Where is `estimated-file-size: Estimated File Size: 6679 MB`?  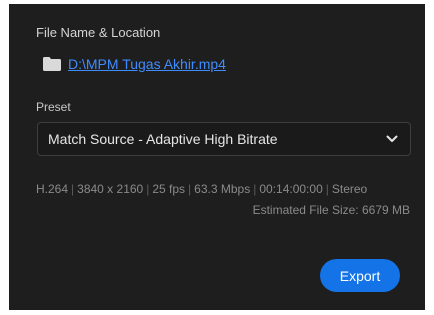
estimated-file-size: Estimated File Size: 6679 MB is located at coordinates (331, 210).